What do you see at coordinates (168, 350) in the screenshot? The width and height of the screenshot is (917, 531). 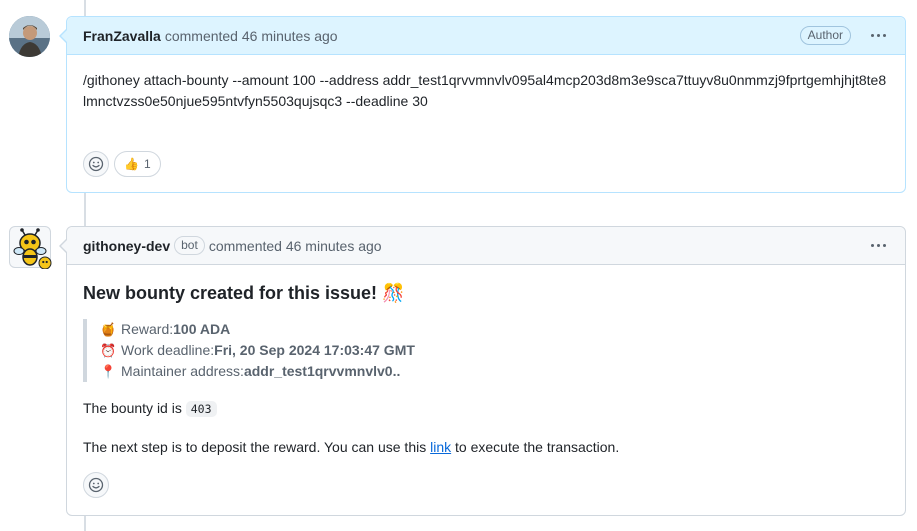 I see `deadline-label: Work deadline:` at bounding box center [168, 350].